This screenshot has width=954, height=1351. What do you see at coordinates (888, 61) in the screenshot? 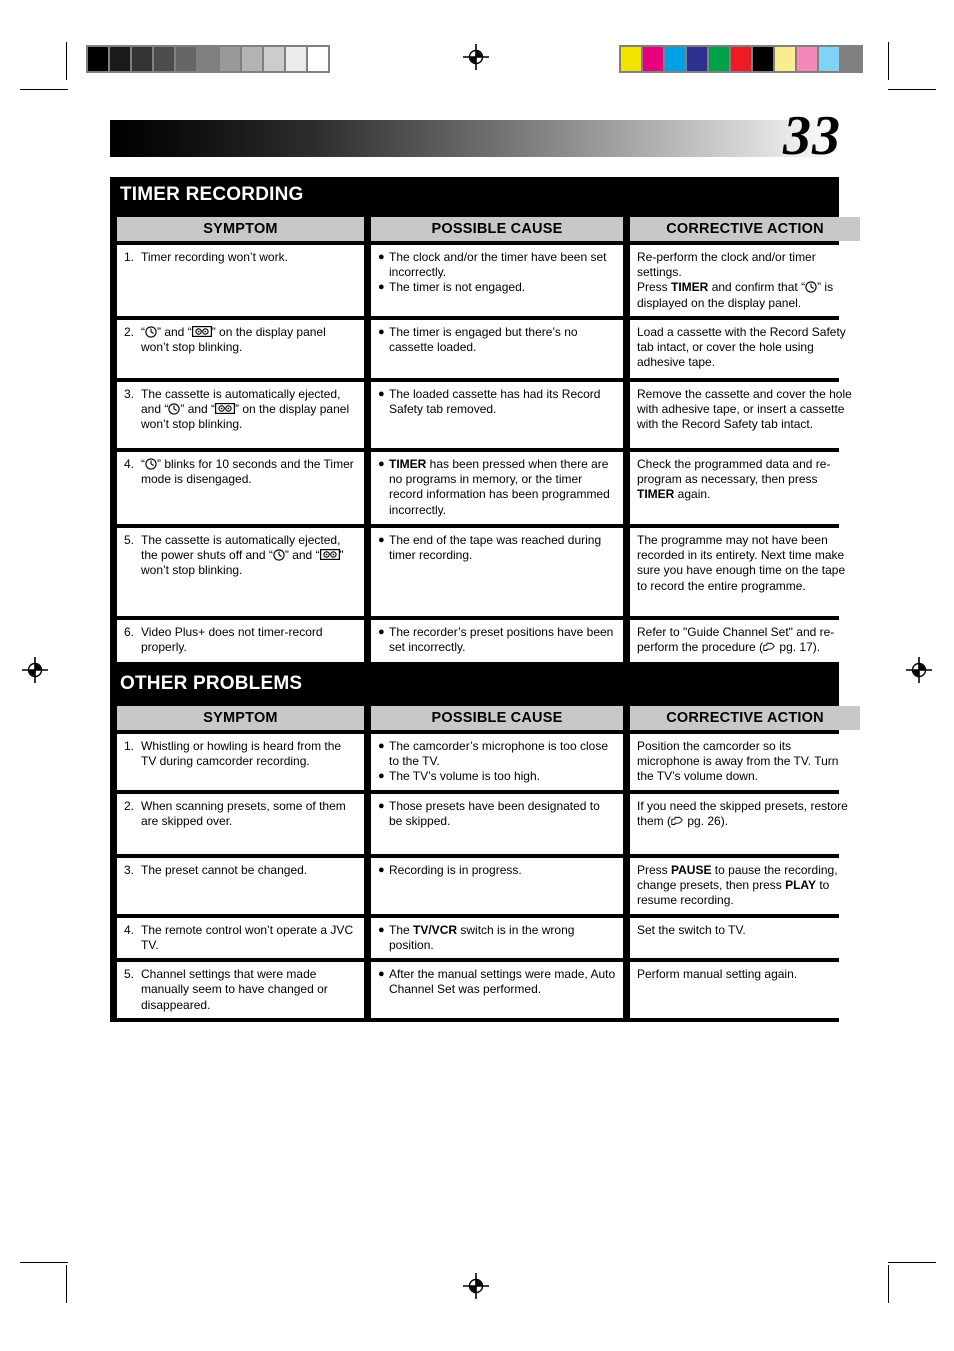
I see `crop-mark-top-right-vertical` at bounding box center [888, 61].